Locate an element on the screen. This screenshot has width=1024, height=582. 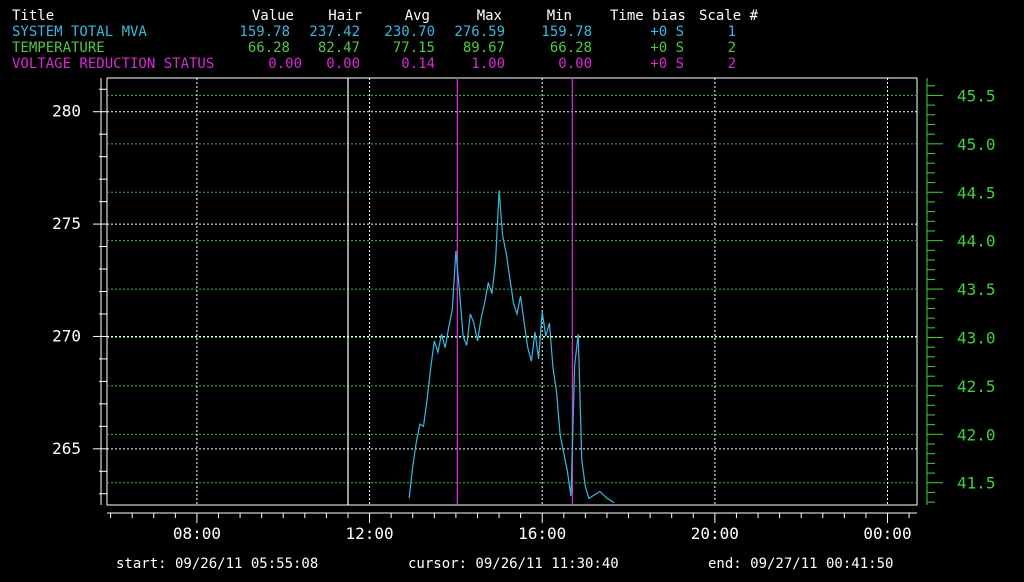
series-line-system-total-mva is located at coordinates (511, 347).